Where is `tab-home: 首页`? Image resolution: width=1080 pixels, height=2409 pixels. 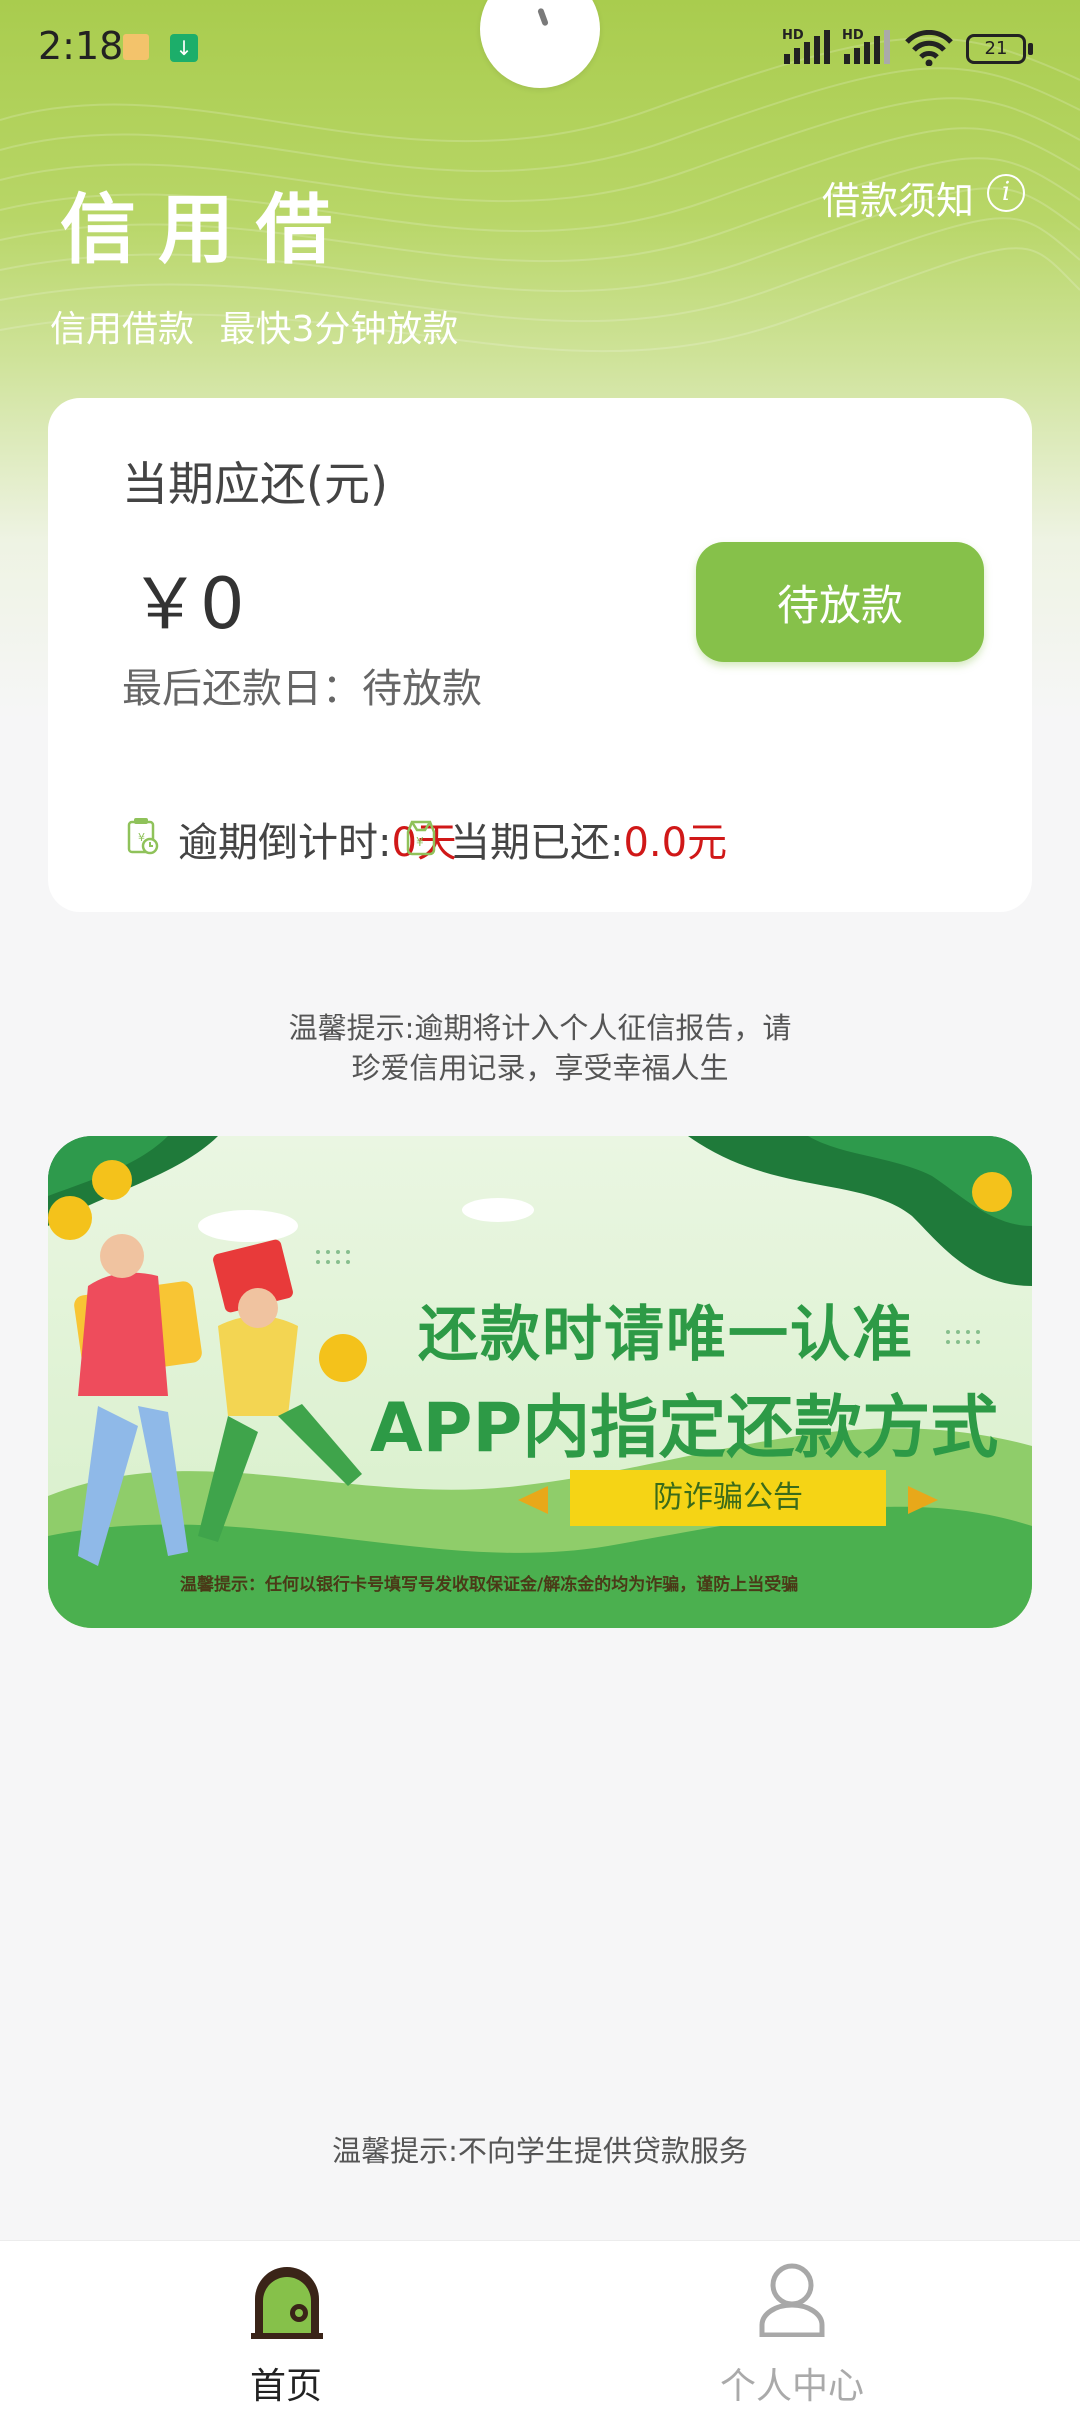
tab-home: 首页 is located at coordinates (286, 2325).